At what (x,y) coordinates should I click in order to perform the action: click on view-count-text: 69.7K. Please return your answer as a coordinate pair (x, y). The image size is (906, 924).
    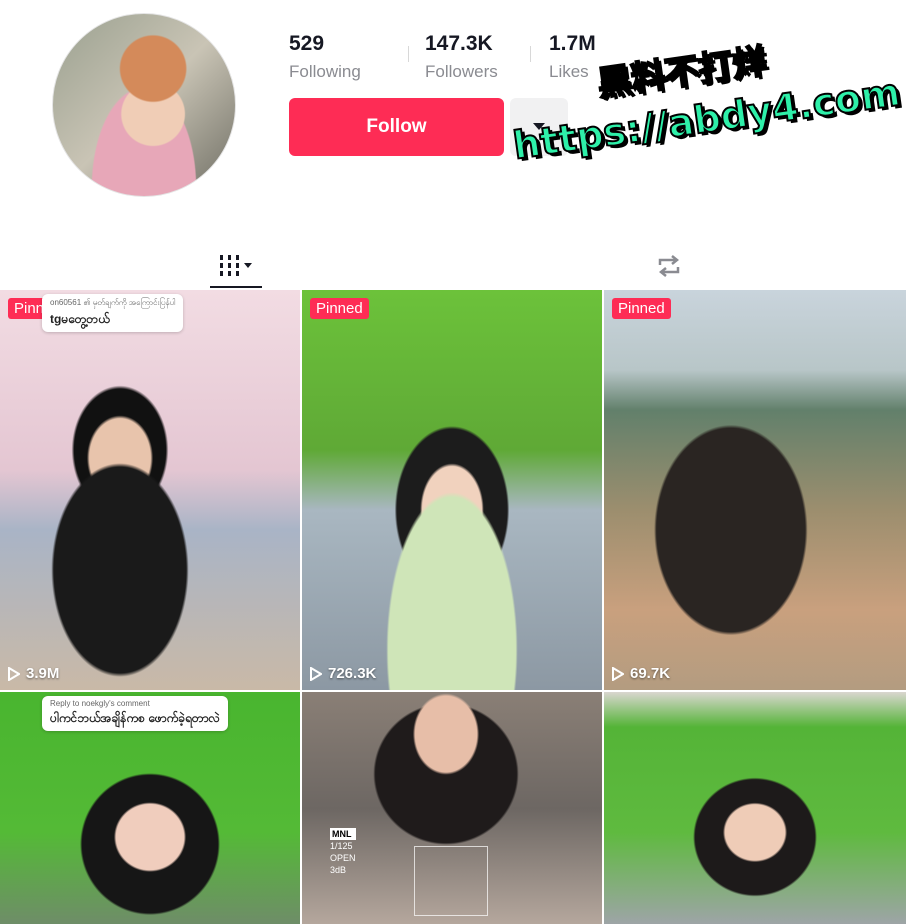
    Looking at the image, I should click on (650, 673).